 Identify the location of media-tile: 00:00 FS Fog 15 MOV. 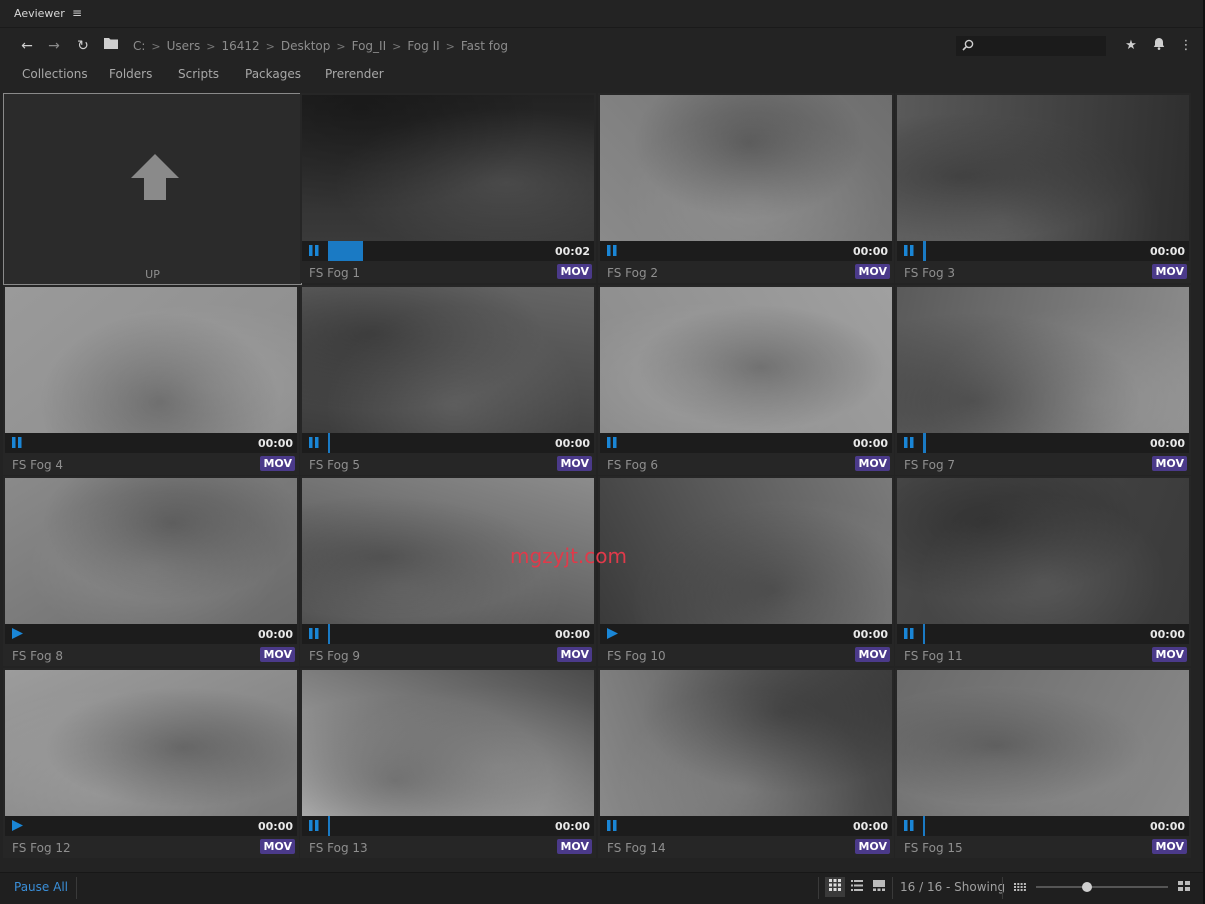
(1043, 763).